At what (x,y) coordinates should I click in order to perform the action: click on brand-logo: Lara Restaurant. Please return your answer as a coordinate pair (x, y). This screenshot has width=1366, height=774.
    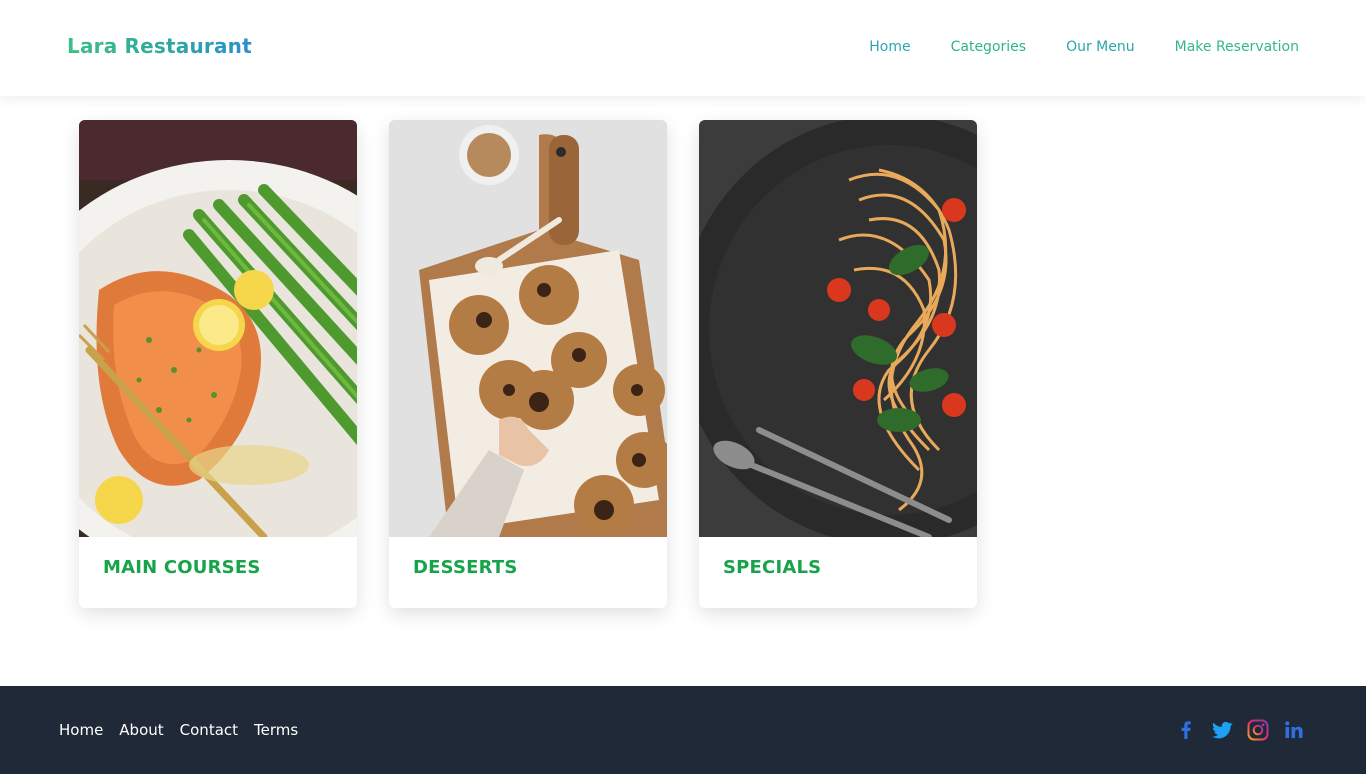
    Looking at the image, I should click on (159, 46).